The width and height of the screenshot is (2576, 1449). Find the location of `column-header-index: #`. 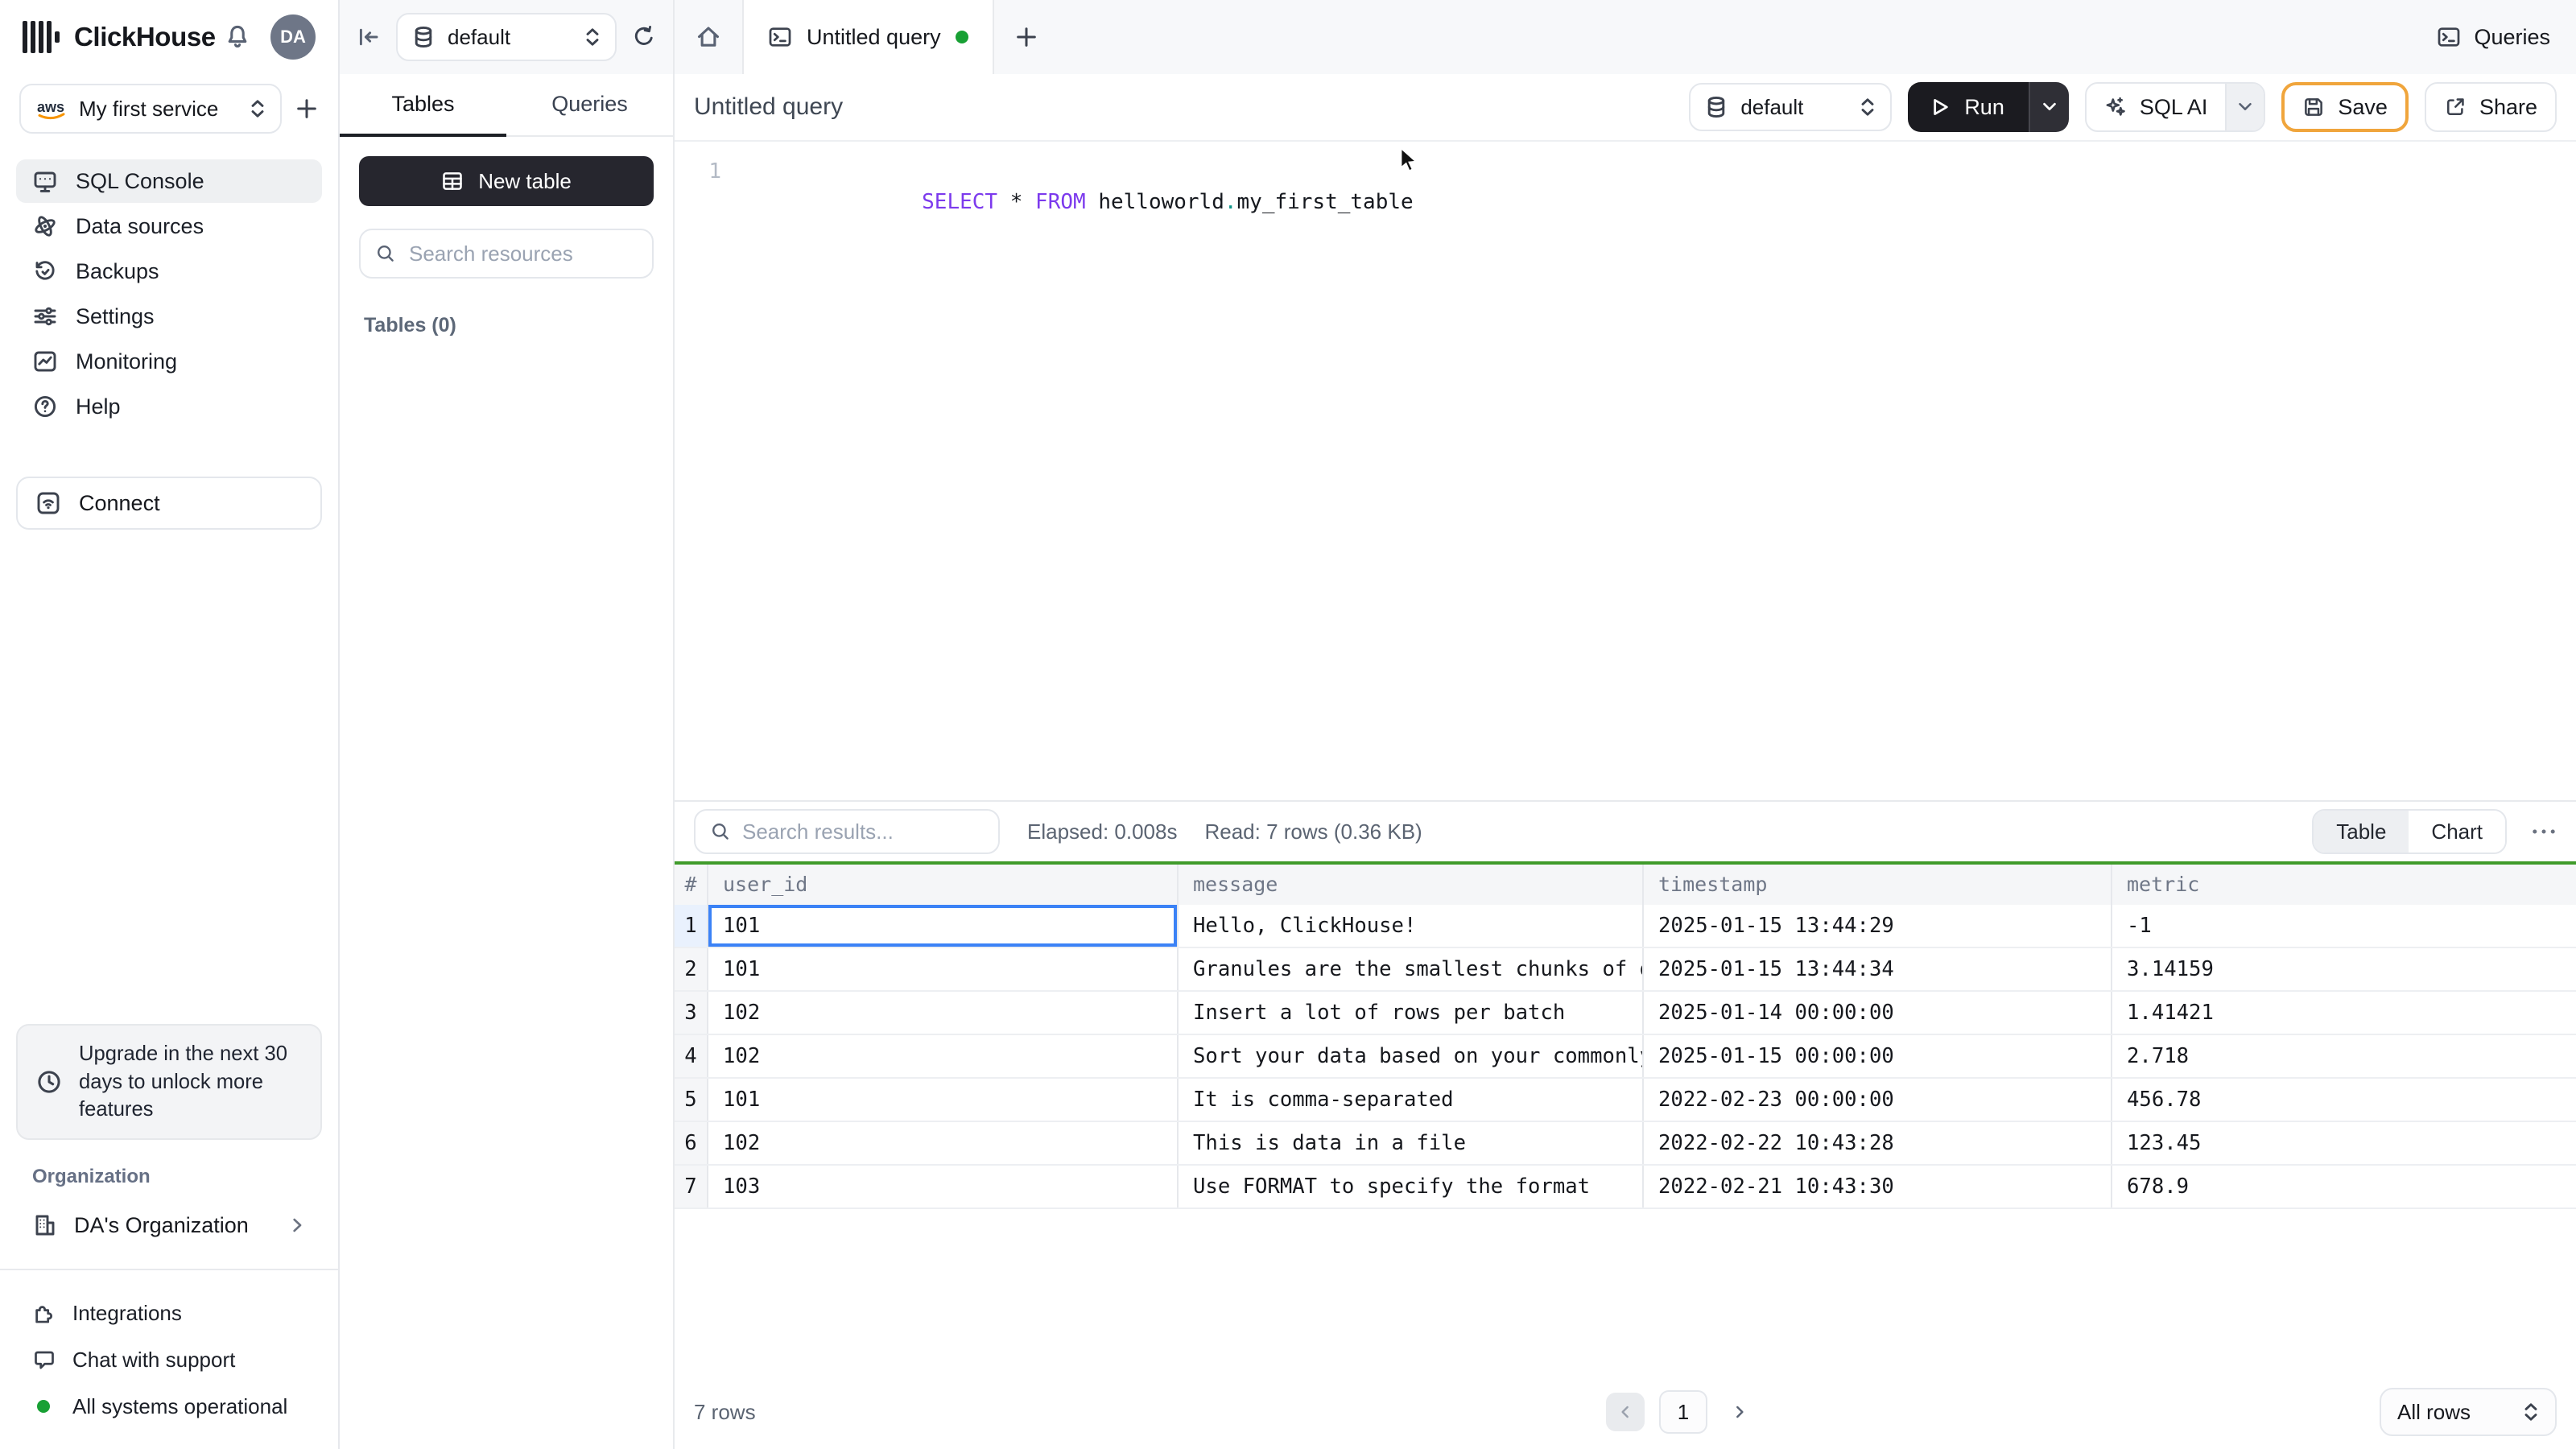

column-header-index: # is located at coordinates (691, 885).